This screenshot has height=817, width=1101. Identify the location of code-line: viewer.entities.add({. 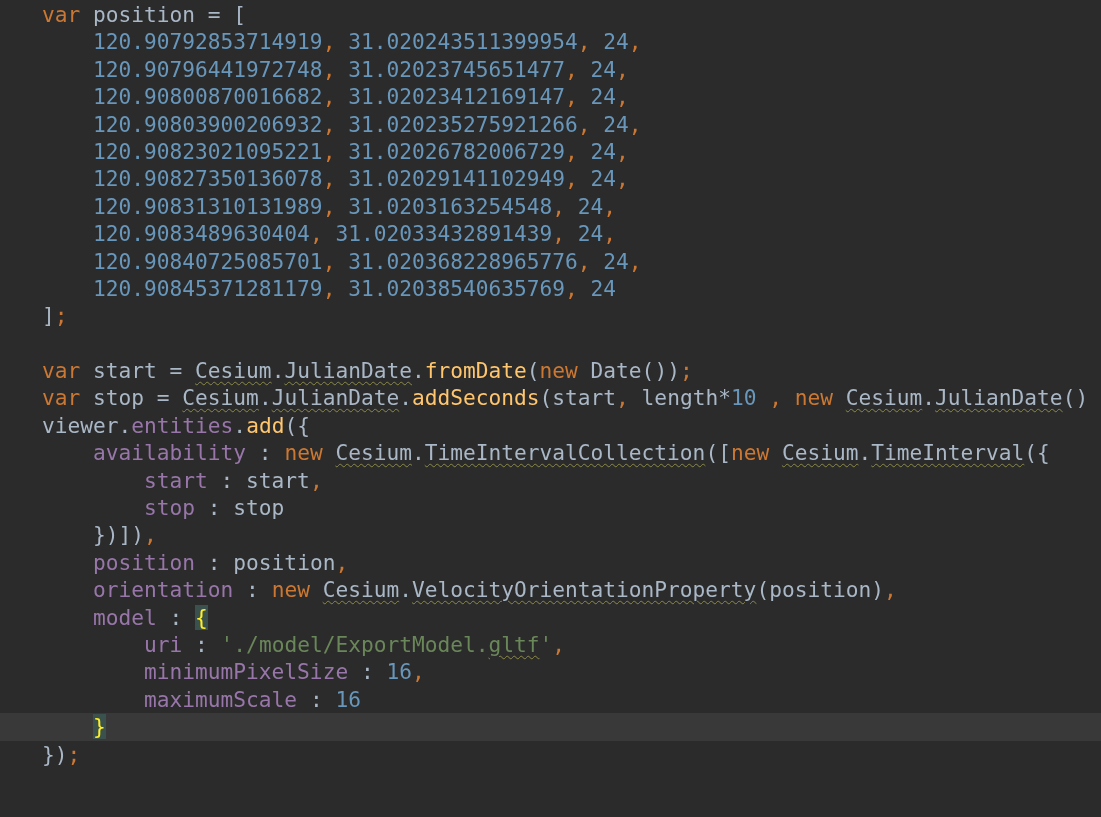
(176, 425).